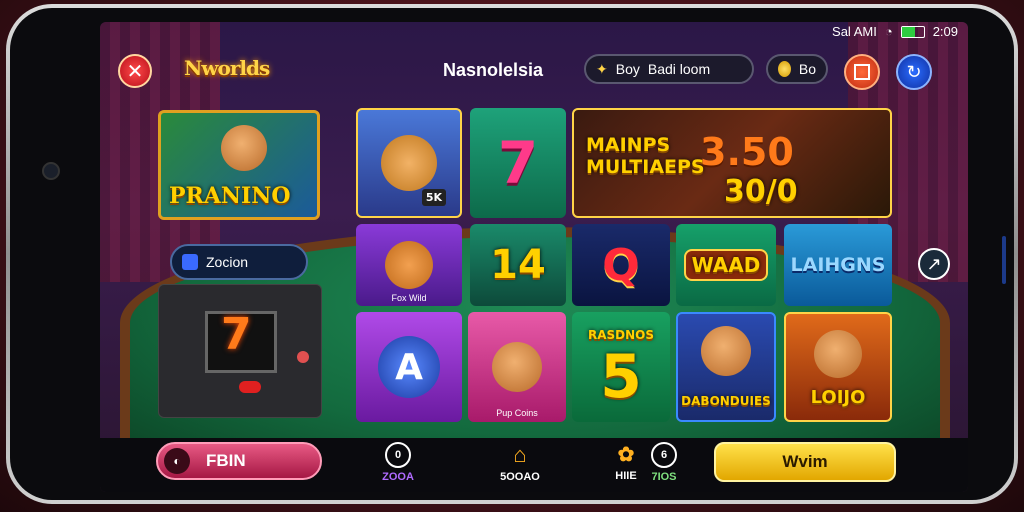 The height and width of the screenshot is (512, 1024). I want to click on nav-item-home: ⌂ 5OOAO, so click(520, 462).